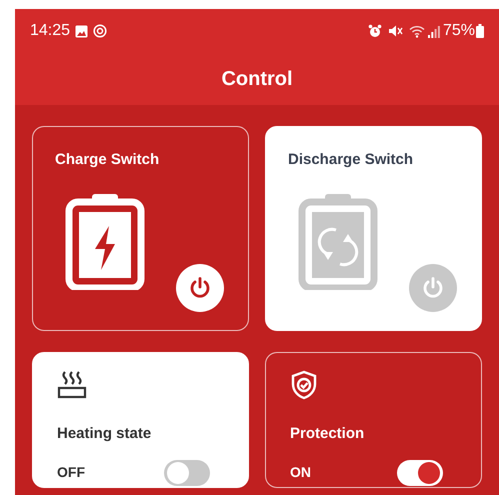 The height and width of the screenshot is (495, 499). I want to click on toggle-label: Protection, so click(328, 434).